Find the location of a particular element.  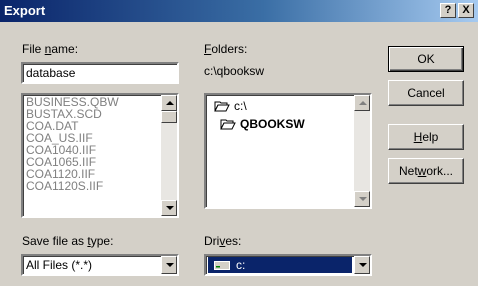

folder-item-root: c:\ is located at coordinates (230, 106).